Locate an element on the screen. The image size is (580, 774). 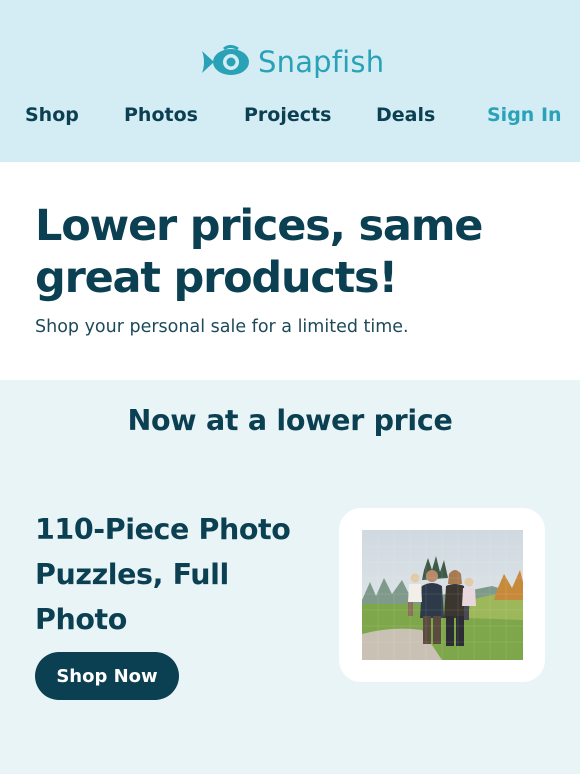
product-title-line2: Puzzles, Full is located at coordinates (132, 574).